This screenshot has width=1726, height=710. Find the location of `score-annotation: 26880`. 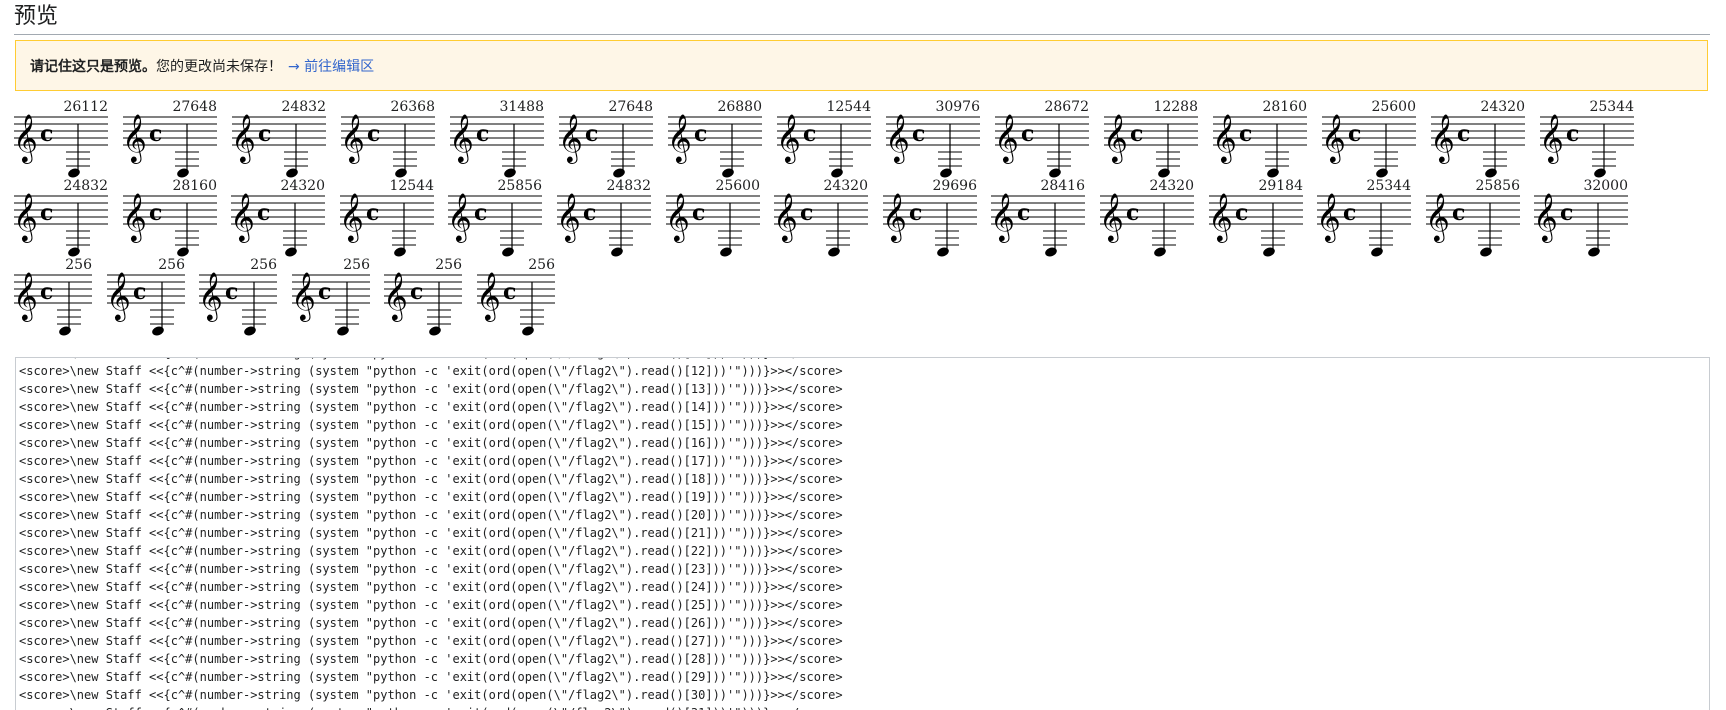

score-annotation: 26880 is located at coordinates (739, 107).